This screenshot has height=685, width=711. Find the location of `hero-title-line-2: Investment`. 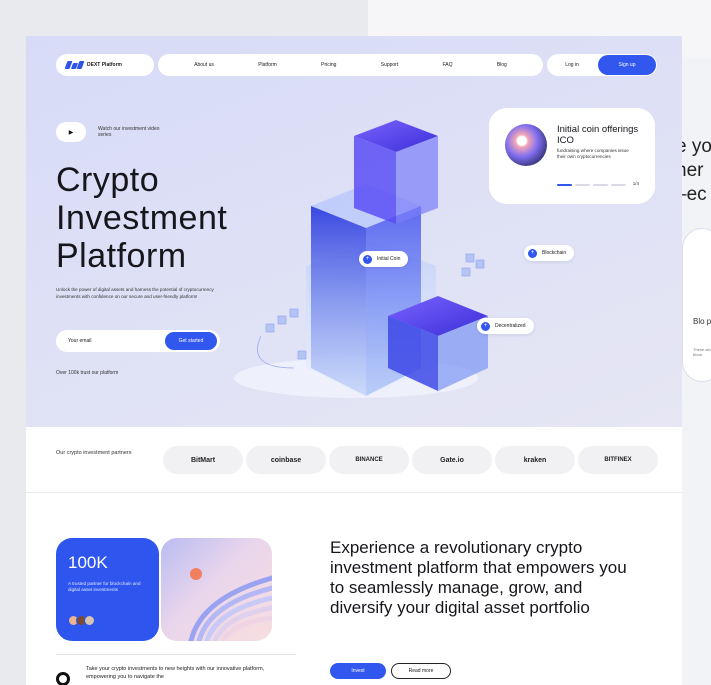

hero-title-line-2: Investment is located at coordinates (142, 218).